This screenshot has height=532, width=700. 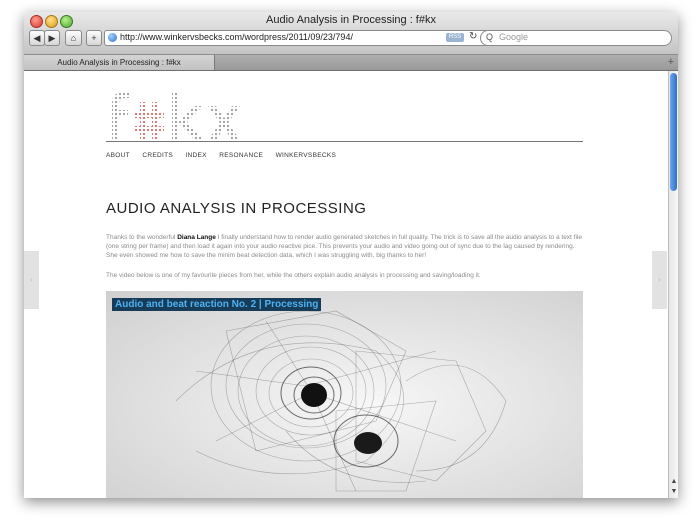 I want to click on nav-about: ABOUT, so click(x=118, y=155).